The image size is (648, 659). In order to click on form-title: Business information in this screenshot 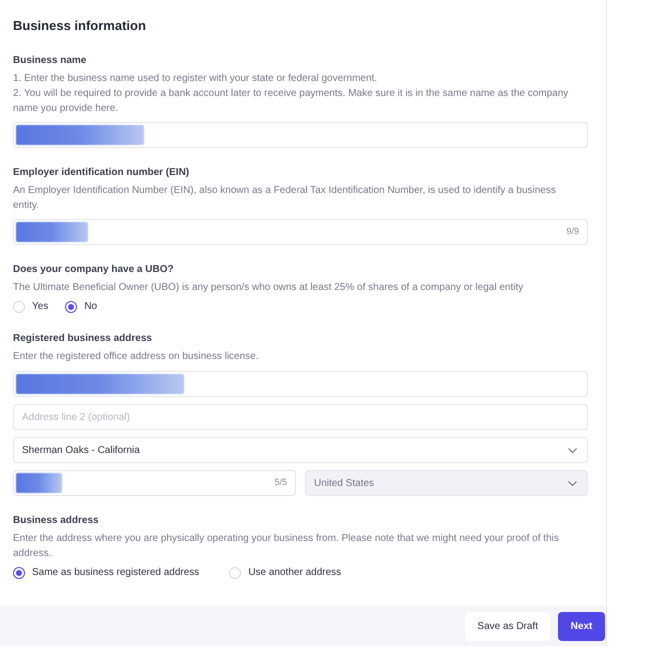, I will do `click(80, 26)`.